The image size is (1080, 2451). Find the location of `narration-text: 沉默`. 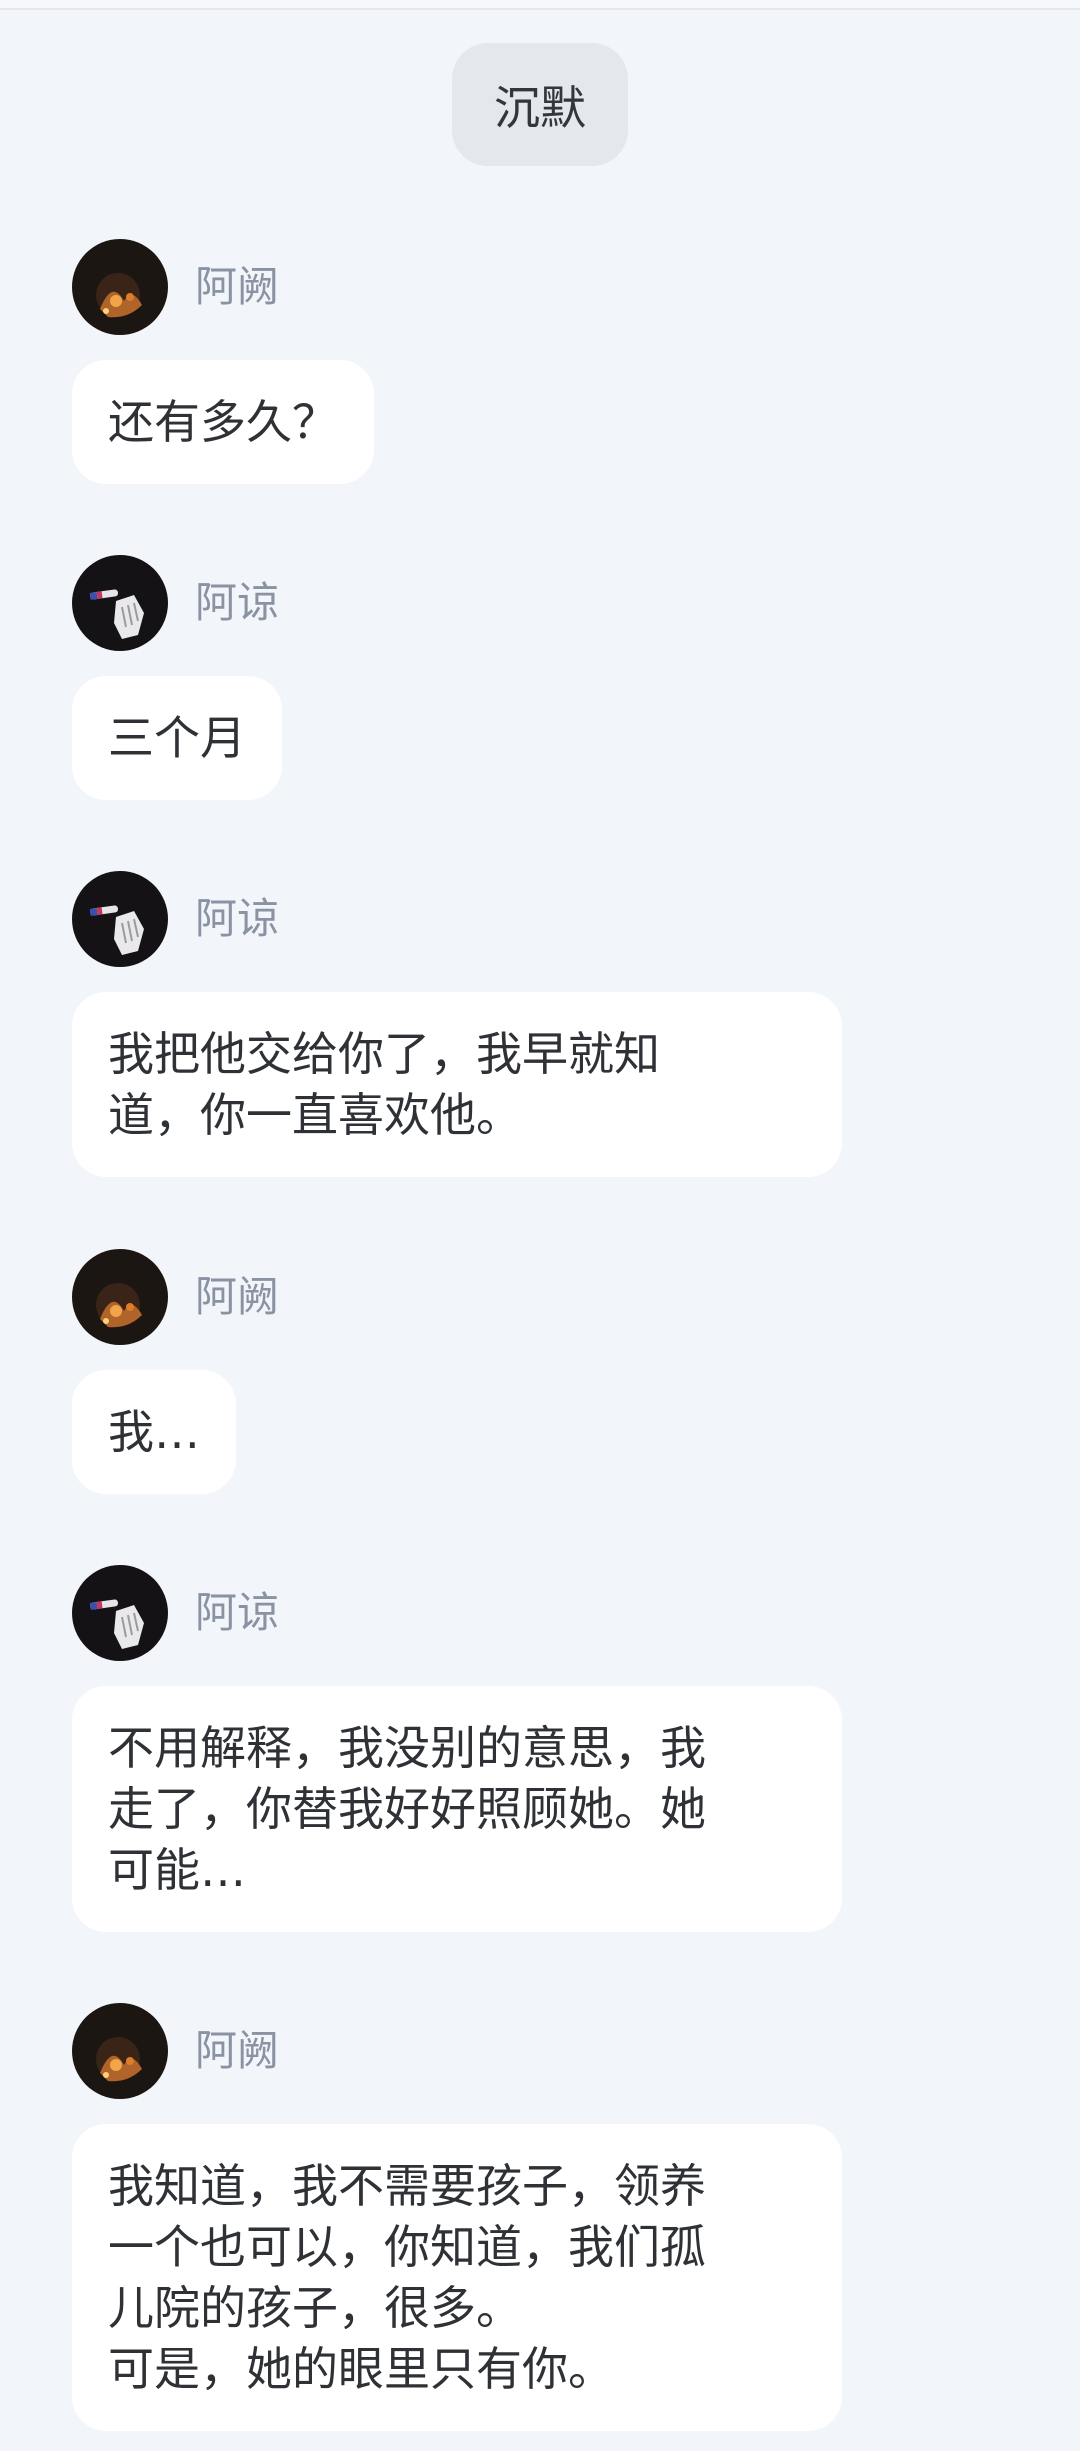

narration-text: 沉默 is located at coordinates (540, 107).